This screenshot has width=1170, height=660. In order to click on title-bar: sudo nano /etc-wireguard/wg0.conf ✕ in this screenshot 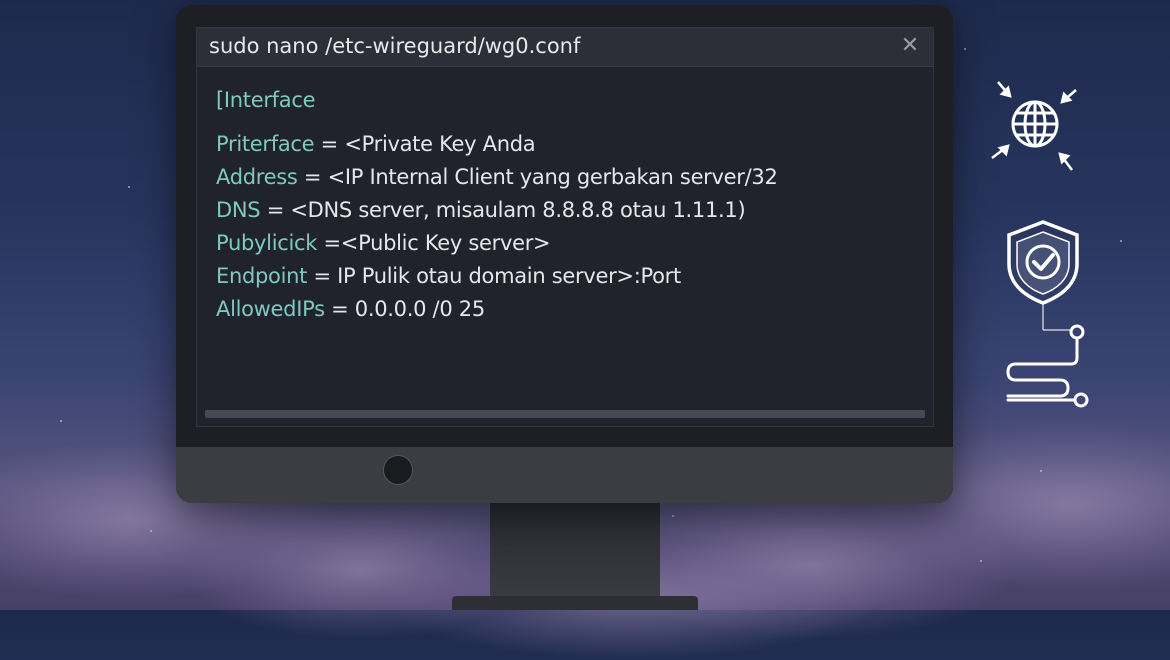, I will do `click(565, 47)`.